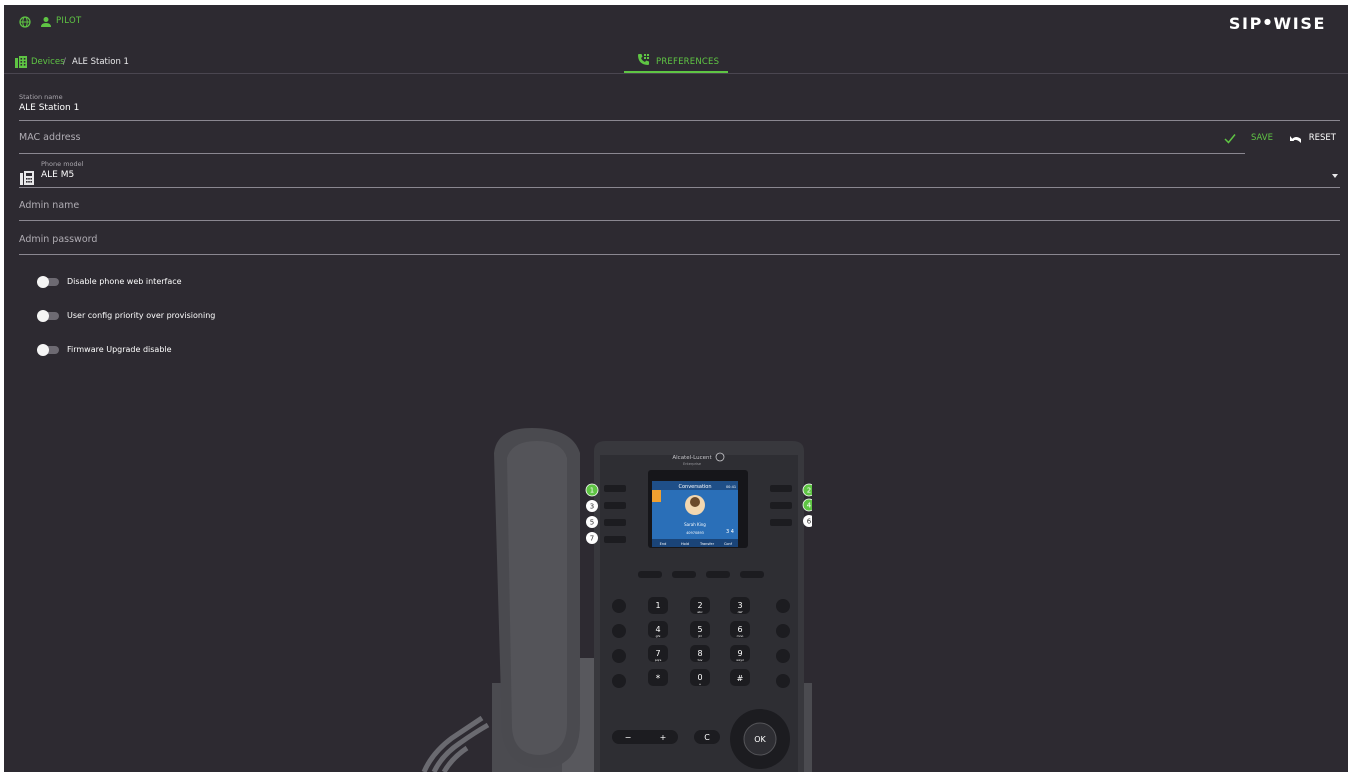 Image resolution: width=1352 pixels, height=772 pixels. I want to click on mac-address-placeholder: MAC address, so click(50, 137).